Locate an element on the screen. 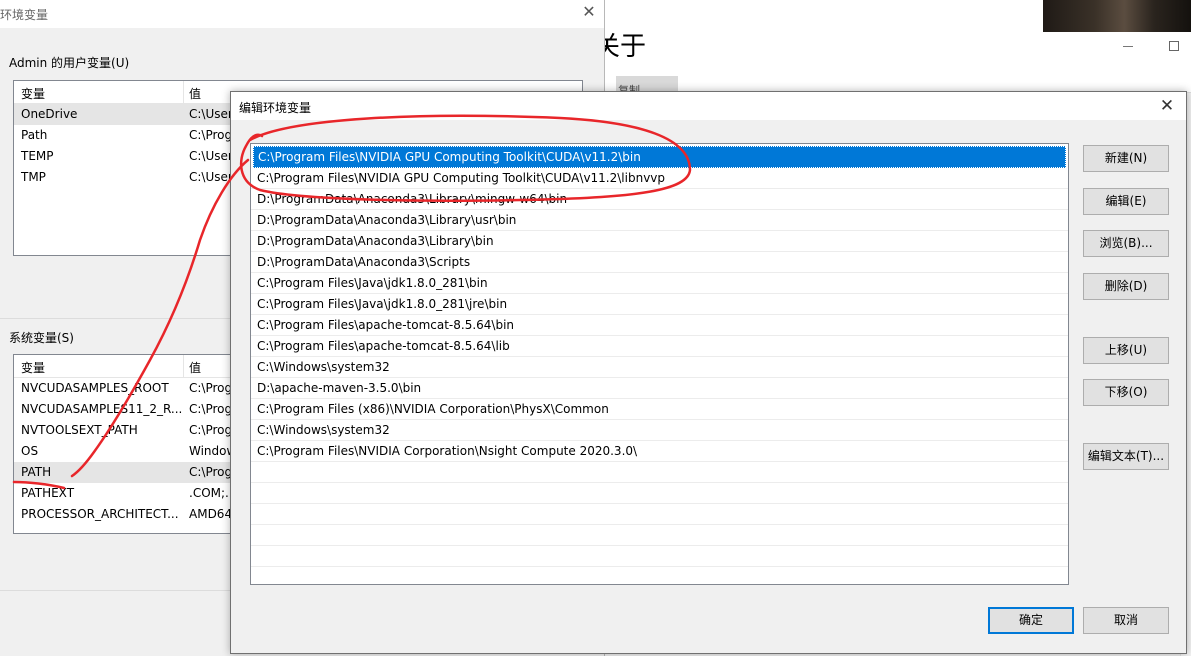  about-window: 关于 复制 is located at coordinates (815, 48).